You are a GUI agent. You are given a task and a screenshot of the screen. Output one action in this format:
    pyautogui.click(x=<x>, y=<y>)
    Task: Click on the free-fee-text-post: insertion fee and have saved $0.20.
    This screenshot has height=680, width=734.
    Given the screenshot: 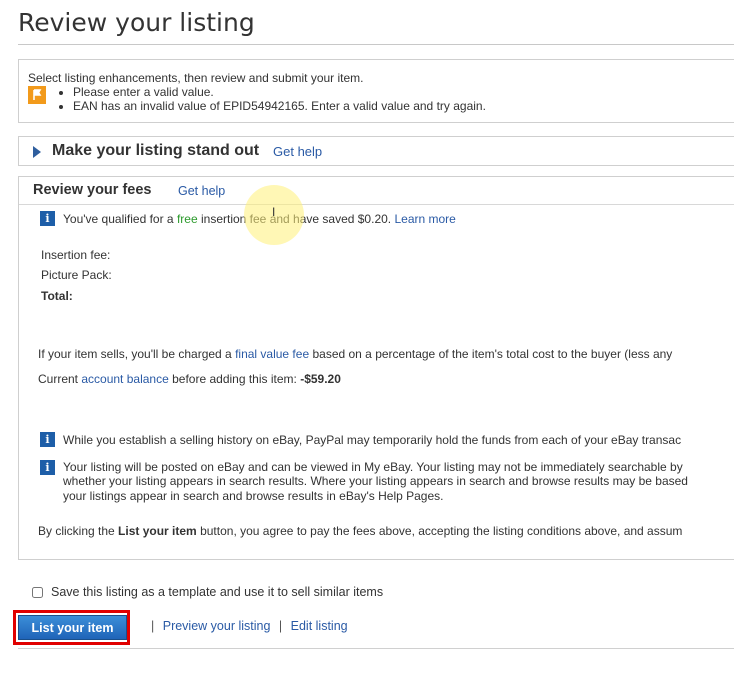 What is the action you would take?
    pyautogui.click(x=296, y=219)
    